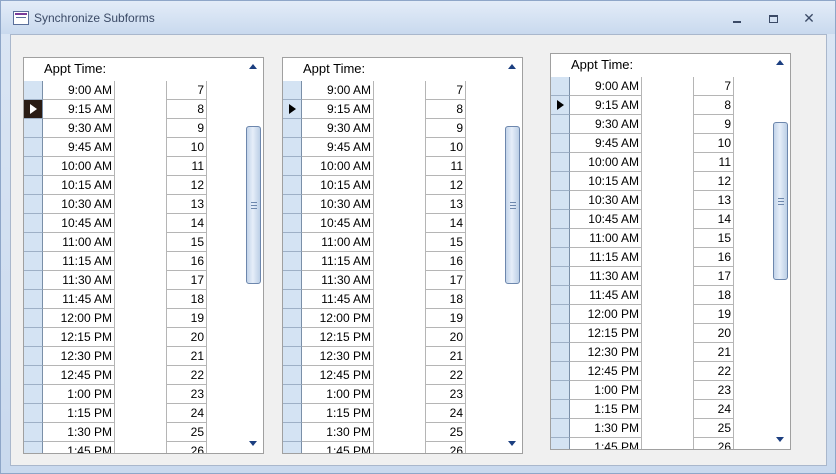  Describe the element at coordinates (445, 109) in the screenshot. I see `number-field: 8` at that location.